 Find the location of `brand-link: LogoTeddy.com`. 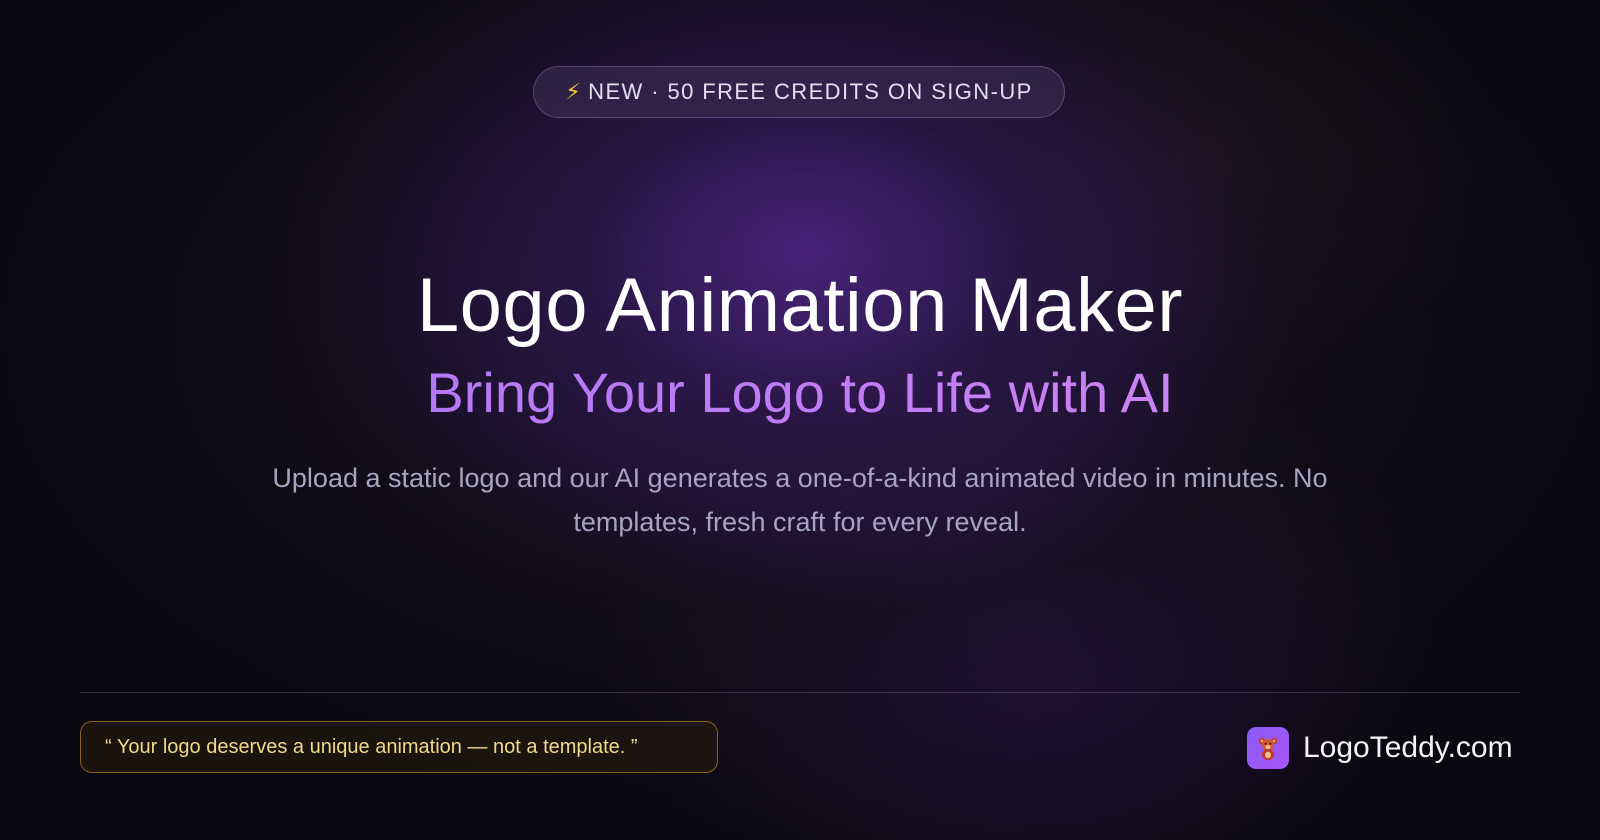

brand-link: LogoTeddy.com is located at coordinates (1380, 748).